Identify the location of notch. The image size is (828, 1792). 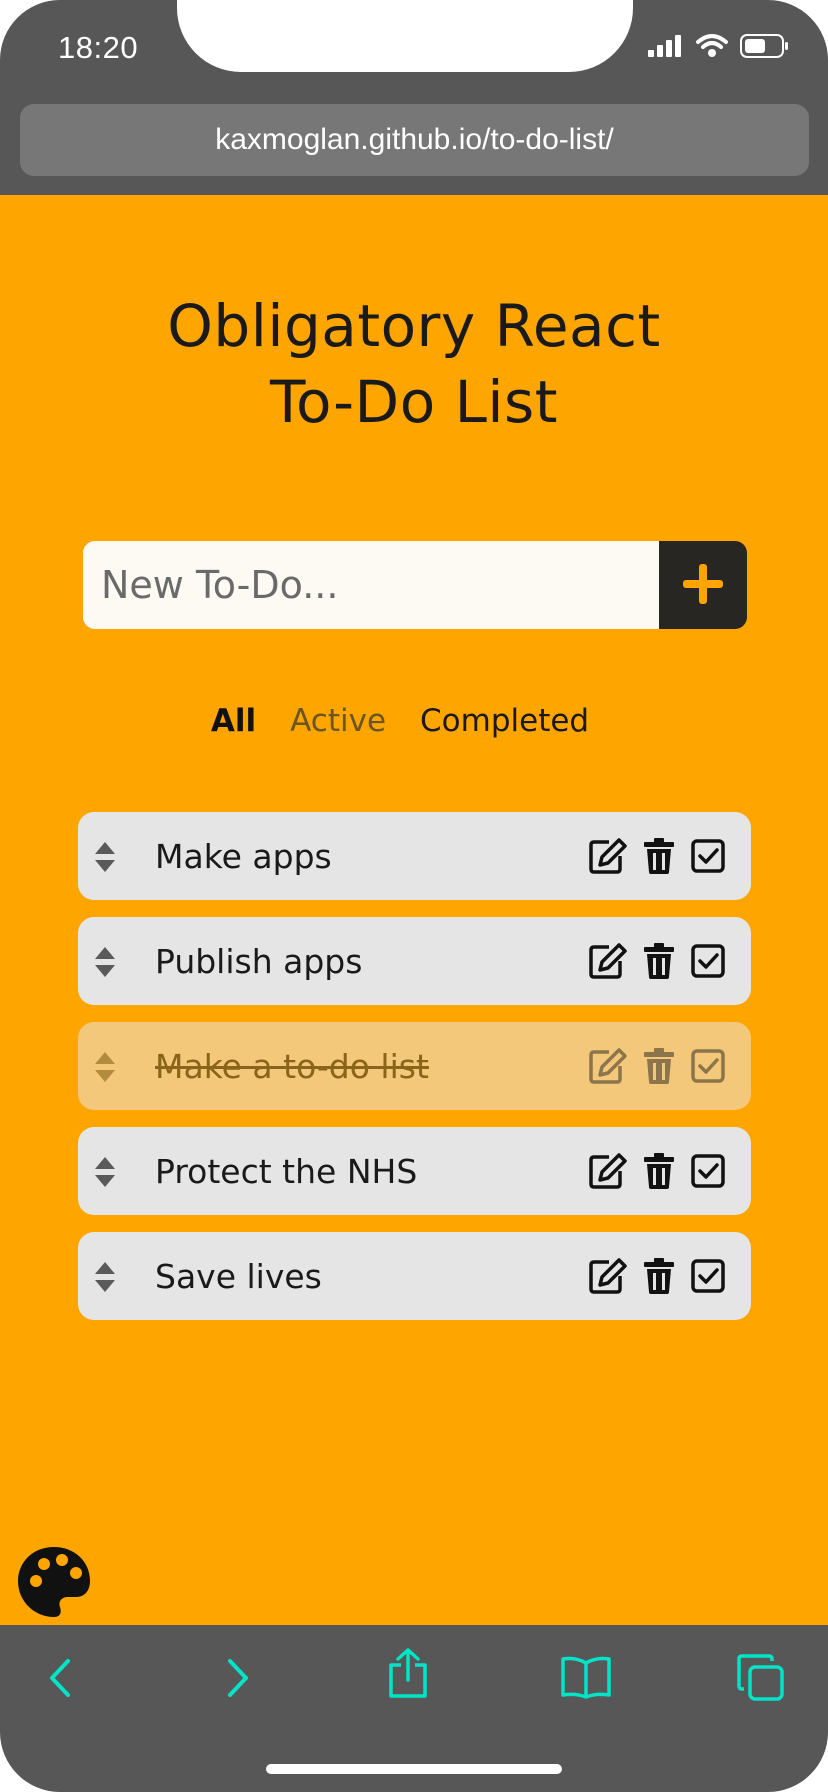
(405, 36).